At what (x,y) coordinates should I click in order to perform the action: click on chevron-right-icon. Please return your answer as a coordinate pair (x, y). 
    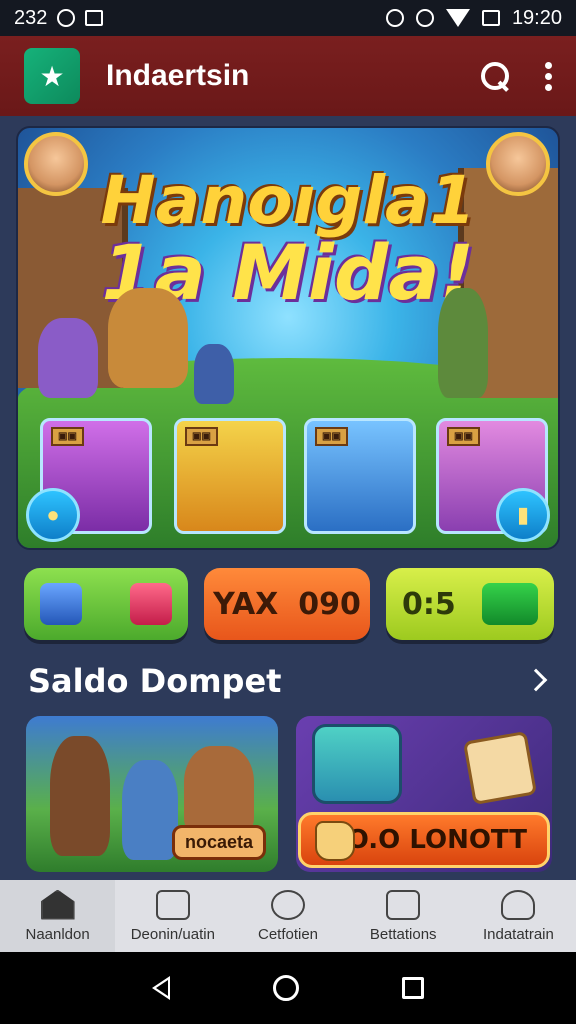
    Looking at the image, I should click on (536, 680).